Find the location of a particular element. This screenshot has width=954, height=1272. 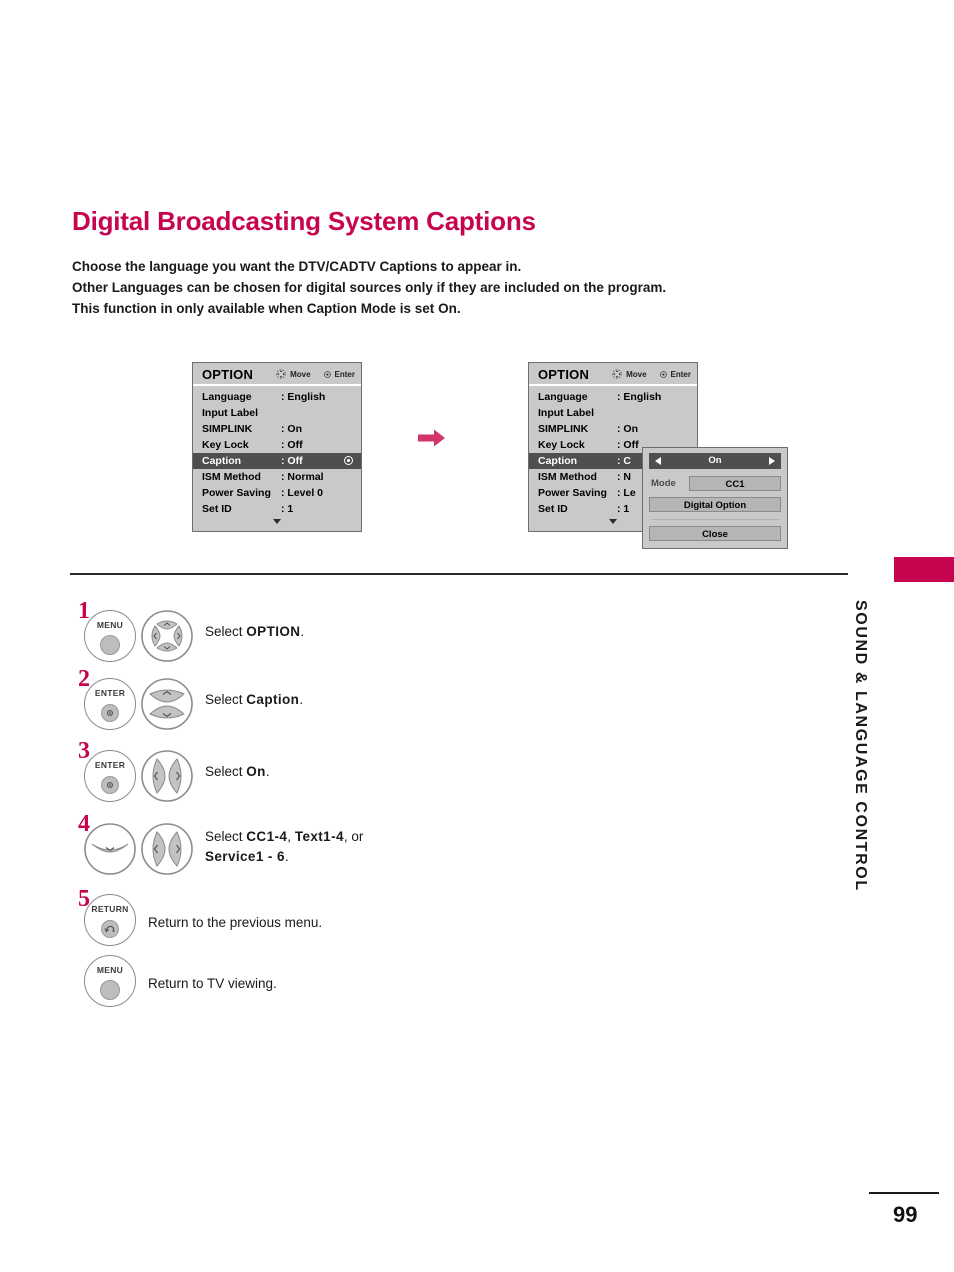

step-3-text-a: Select is located at coordinates (226, 771).